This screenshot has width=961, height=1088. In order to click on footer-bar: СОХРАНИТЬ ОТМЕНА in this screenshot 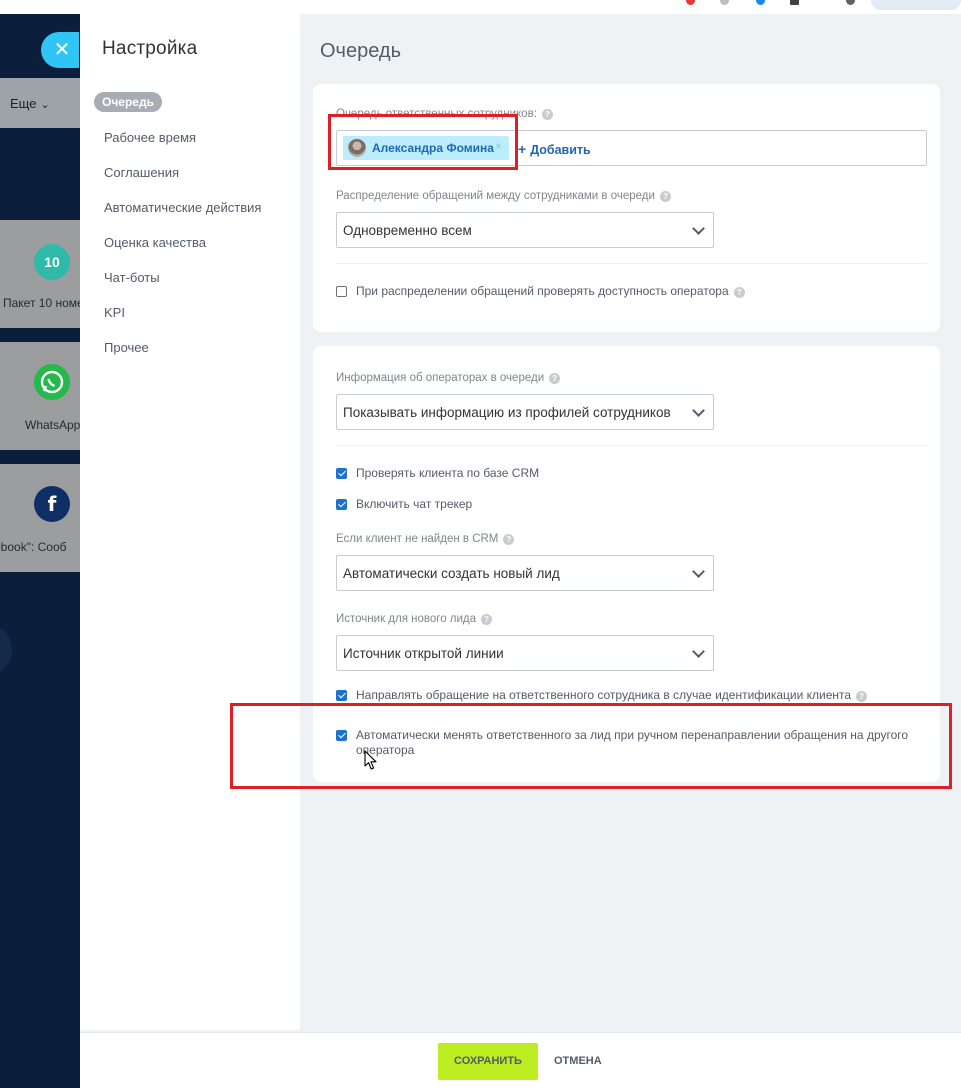, I will do `click(520, 1060)`.